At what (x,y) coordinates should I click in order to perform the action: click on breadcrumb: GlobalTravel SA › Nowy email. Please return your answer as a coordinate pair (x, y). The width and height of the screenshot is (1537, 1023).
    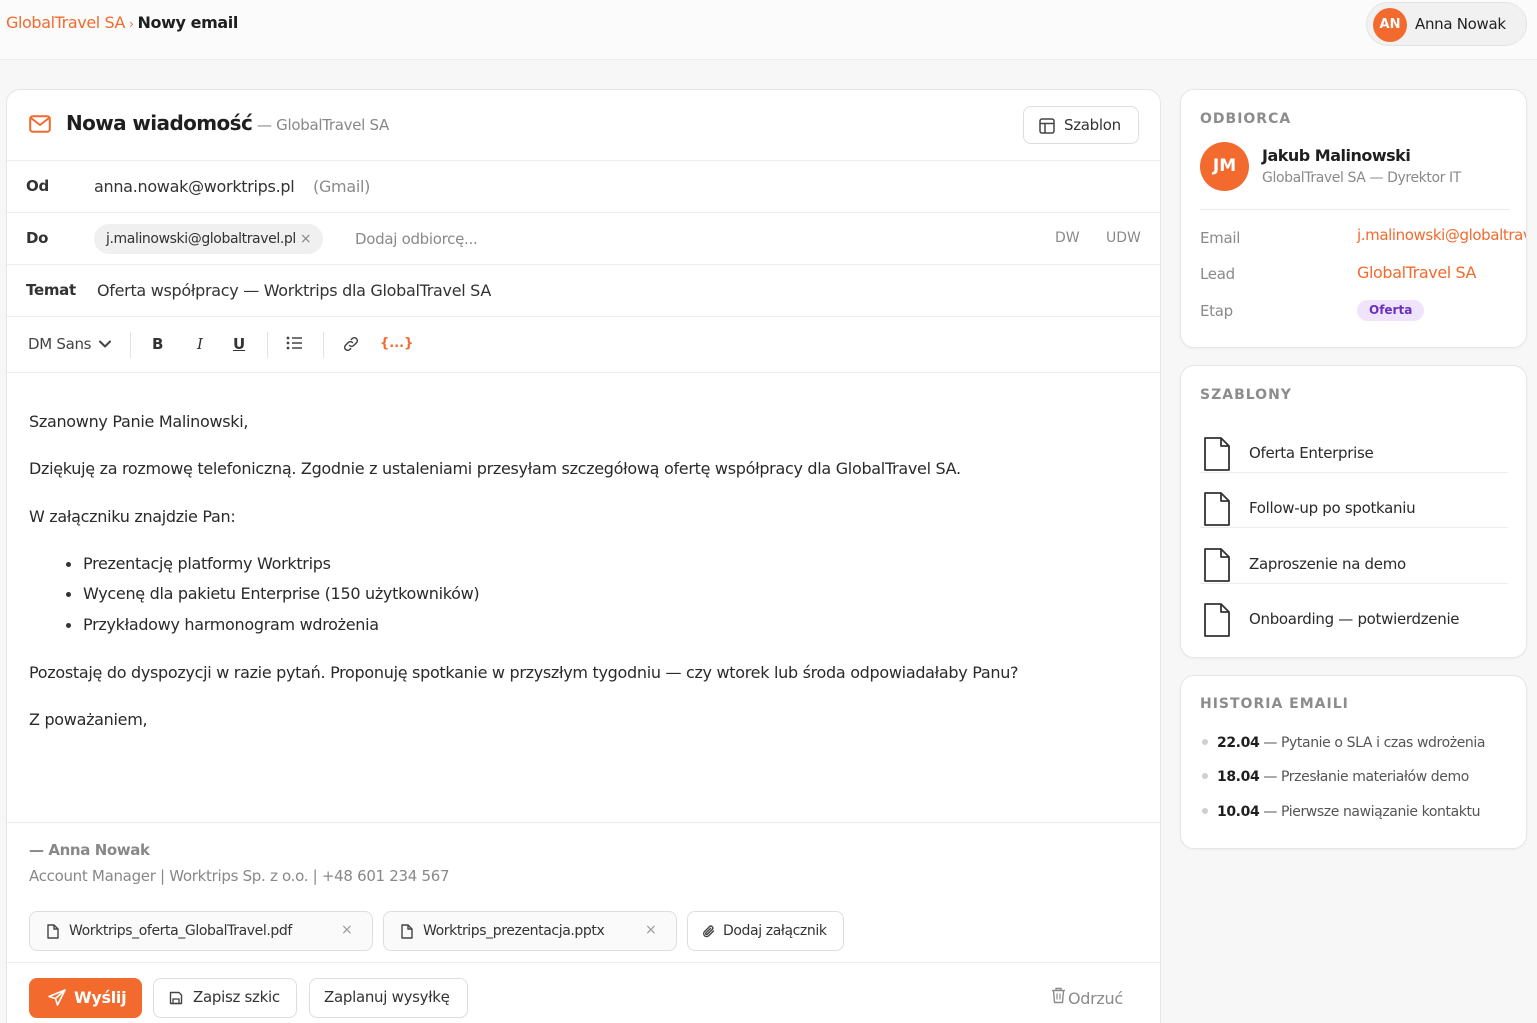
    Looking at the image, I should click on (122, 22).